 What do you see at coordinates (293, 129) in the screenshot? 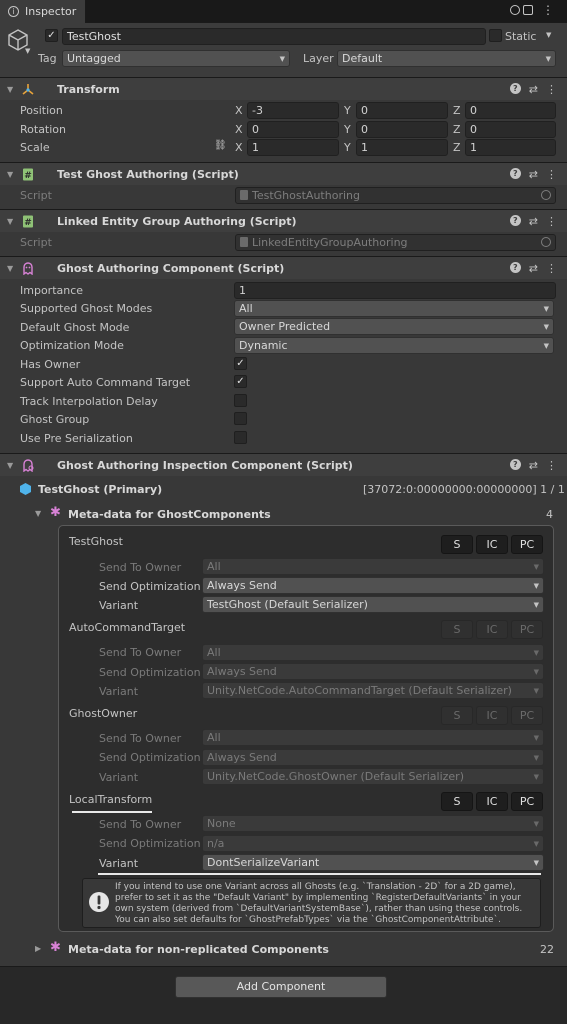
I see `rotation-x-input: 0` at bounding box center [293, 129].